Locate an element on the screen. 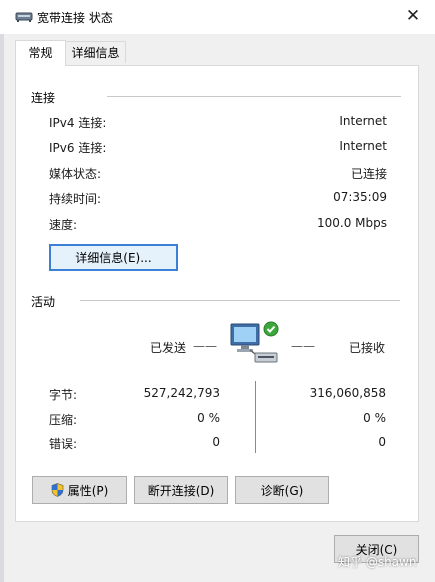  shield-icon is located at coordinates (57, 490).